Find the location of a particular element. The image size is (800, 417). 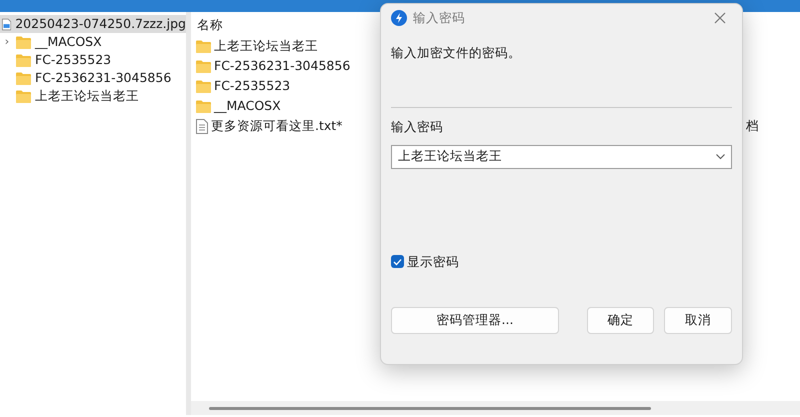

dialog-button: 取消 is located at coordinates (698, 320).